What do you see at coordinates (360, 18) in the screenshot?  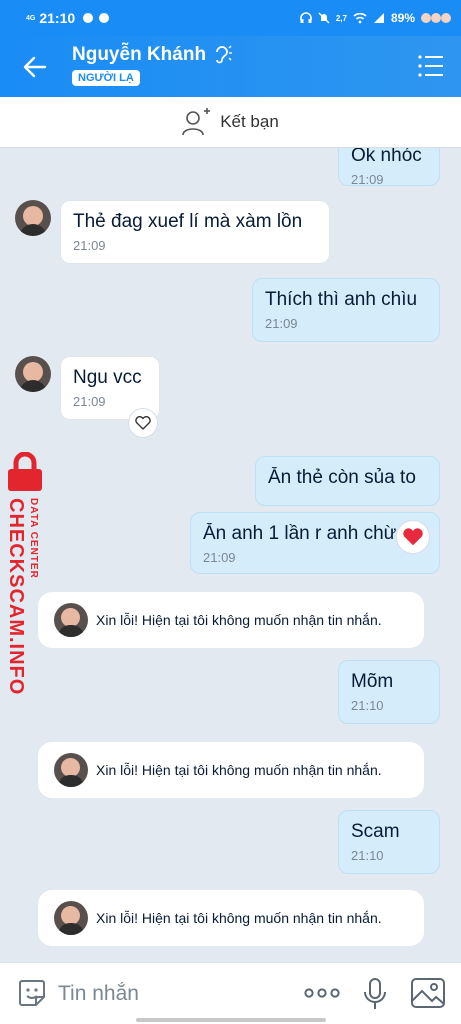 I see `wifi-icon` at bounding box center [360, 18].